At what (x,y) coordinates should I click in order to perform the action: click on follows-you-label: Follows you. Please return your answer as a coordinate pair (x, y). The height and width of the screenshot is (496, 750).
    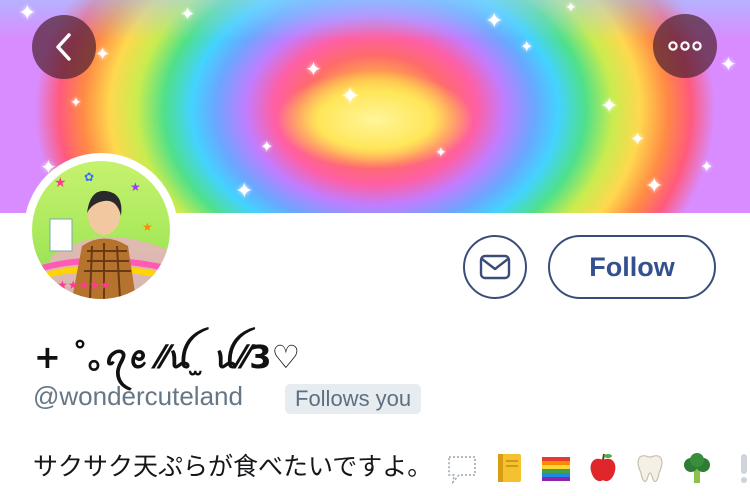
    Looking at the image, I should click on (353, 398).